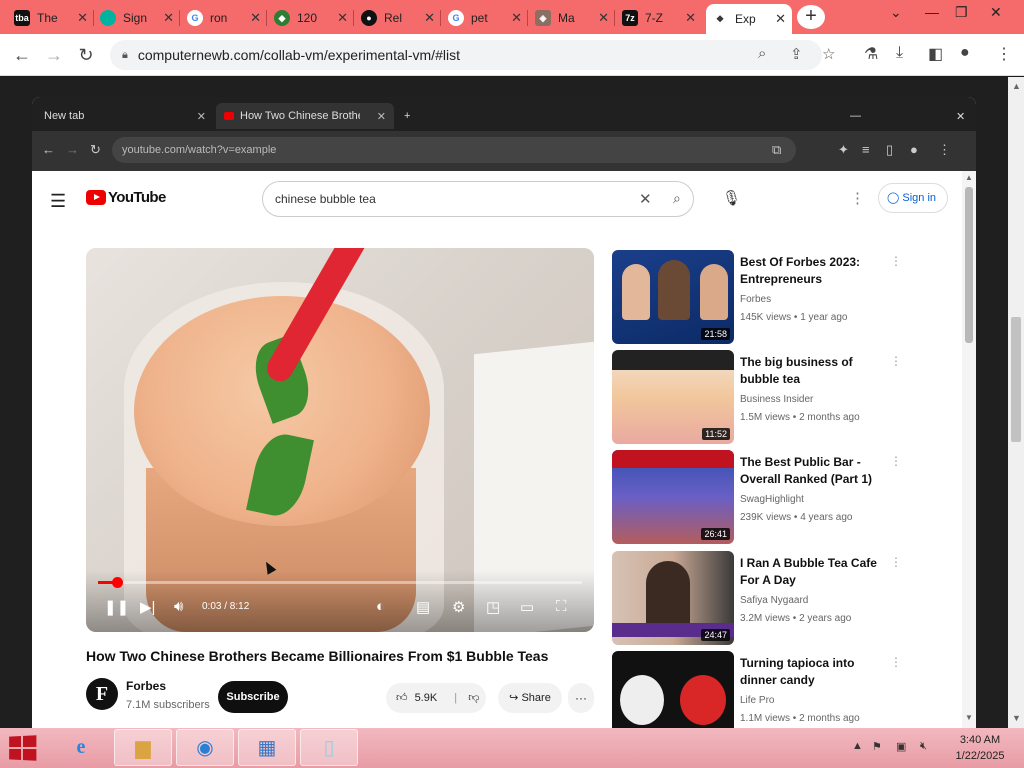  Describe the element at coordinates (1004, 54) in the screenshot. I see `menu-kebab-icon: ⋮` at that location.